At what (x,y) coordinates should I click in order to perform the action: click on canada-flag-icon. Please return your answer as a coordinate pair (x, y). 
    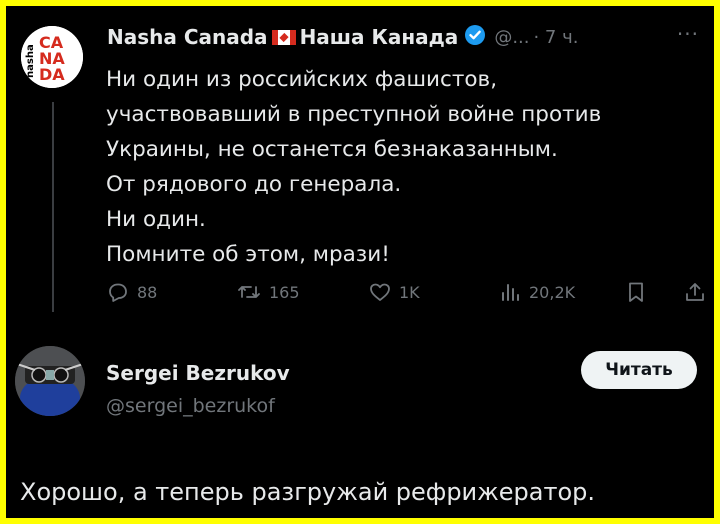
    Looking at the image, I should click on (283, 37).